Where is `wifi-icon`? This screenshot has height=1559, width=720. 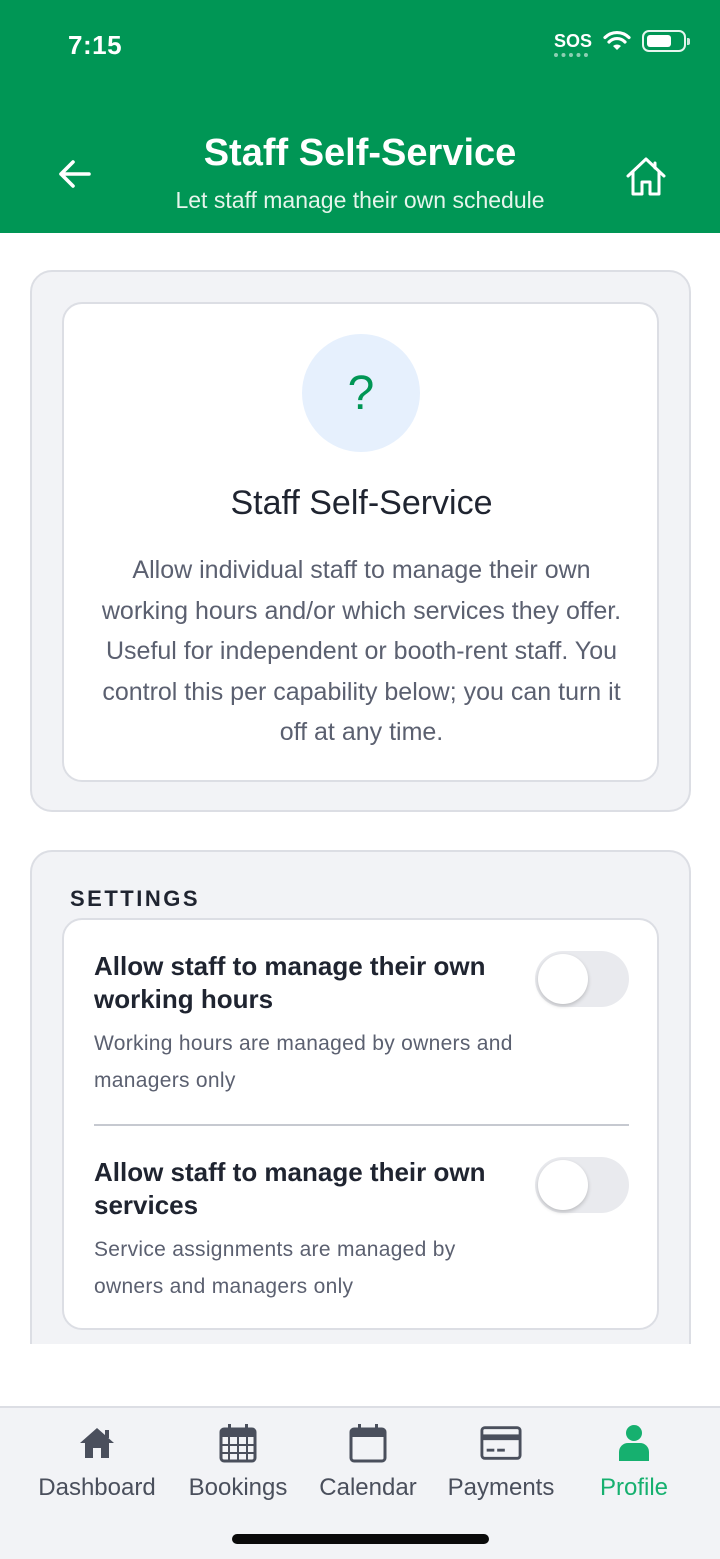
wifi-icon is located at coordinates (617, 40).